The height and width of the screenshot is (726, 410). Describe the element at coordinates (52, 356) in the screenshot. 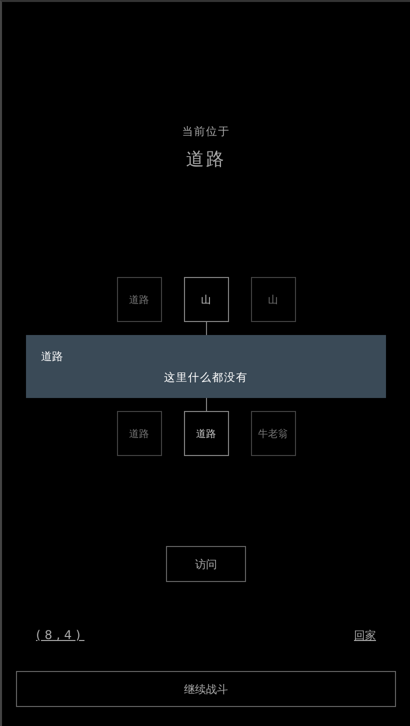

I see `banner-title: 道路` at that location.